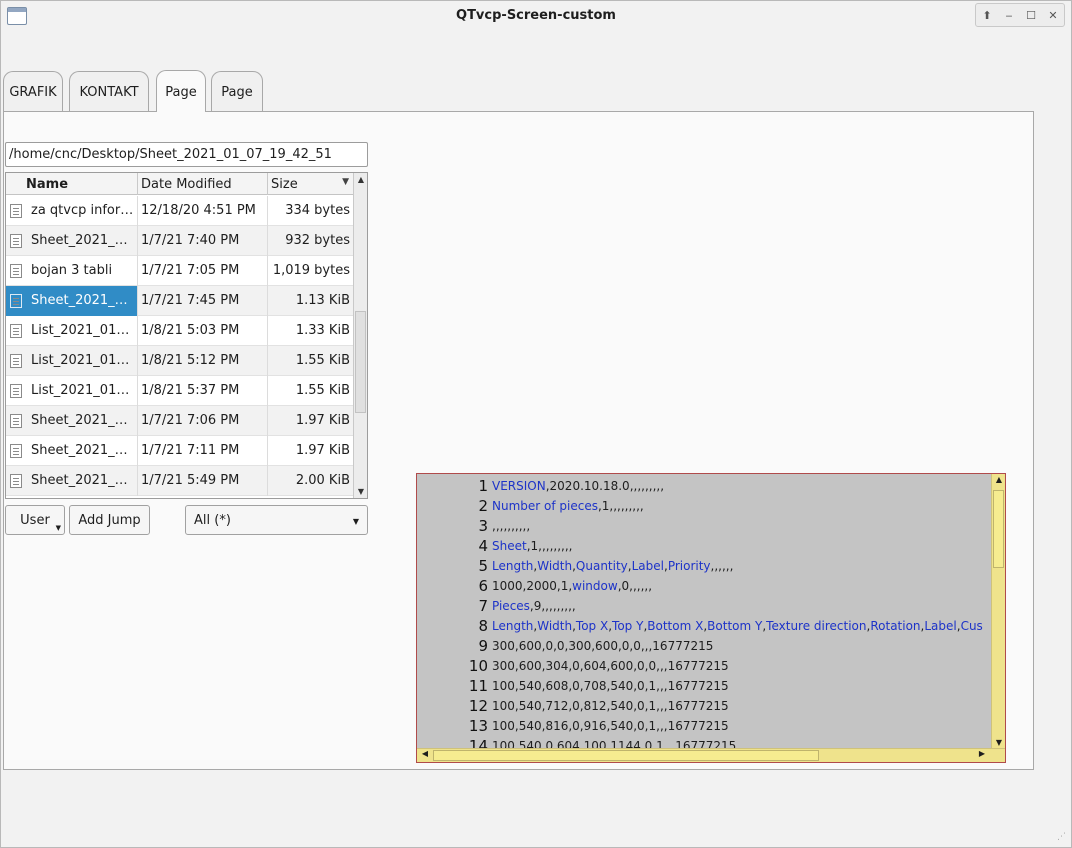 Image resolution: width=1072 pixels, height=848 pixels. Describe the element at coordinates (72, 271) in the screenshot. I see `file-name-cell: bojan 3 tabli` at that location.